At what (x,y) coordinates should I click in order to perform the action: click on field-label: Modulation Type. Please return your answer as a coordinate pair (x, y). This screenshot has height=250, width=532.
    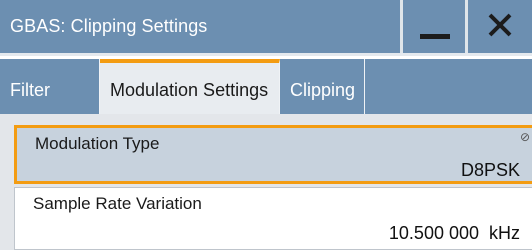
    Looking at the image, I should click on (97, 143).